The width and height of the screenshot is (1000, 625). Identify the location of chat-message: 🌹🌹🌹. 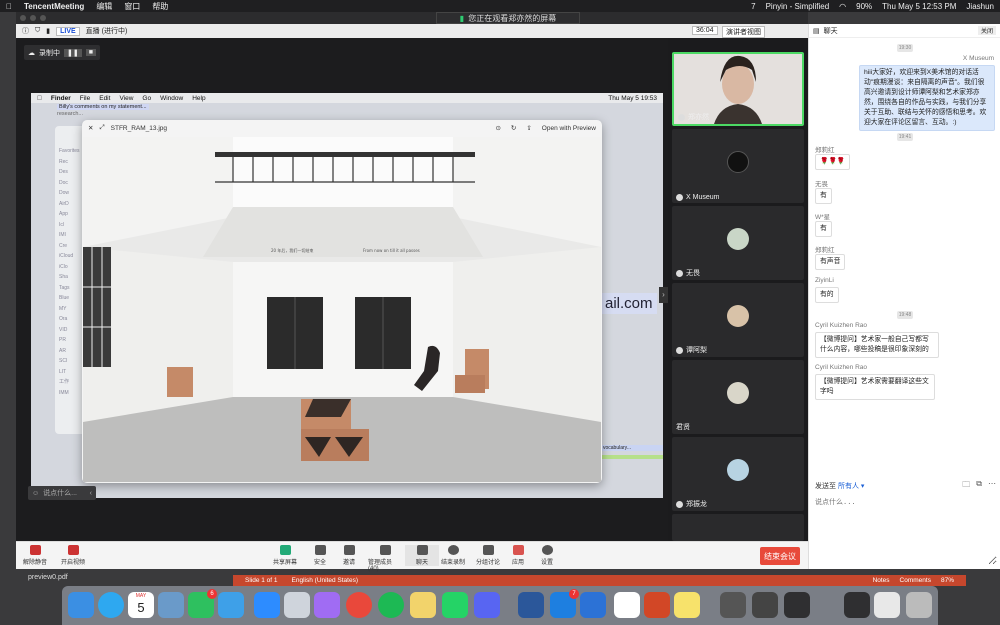
(833, 162).